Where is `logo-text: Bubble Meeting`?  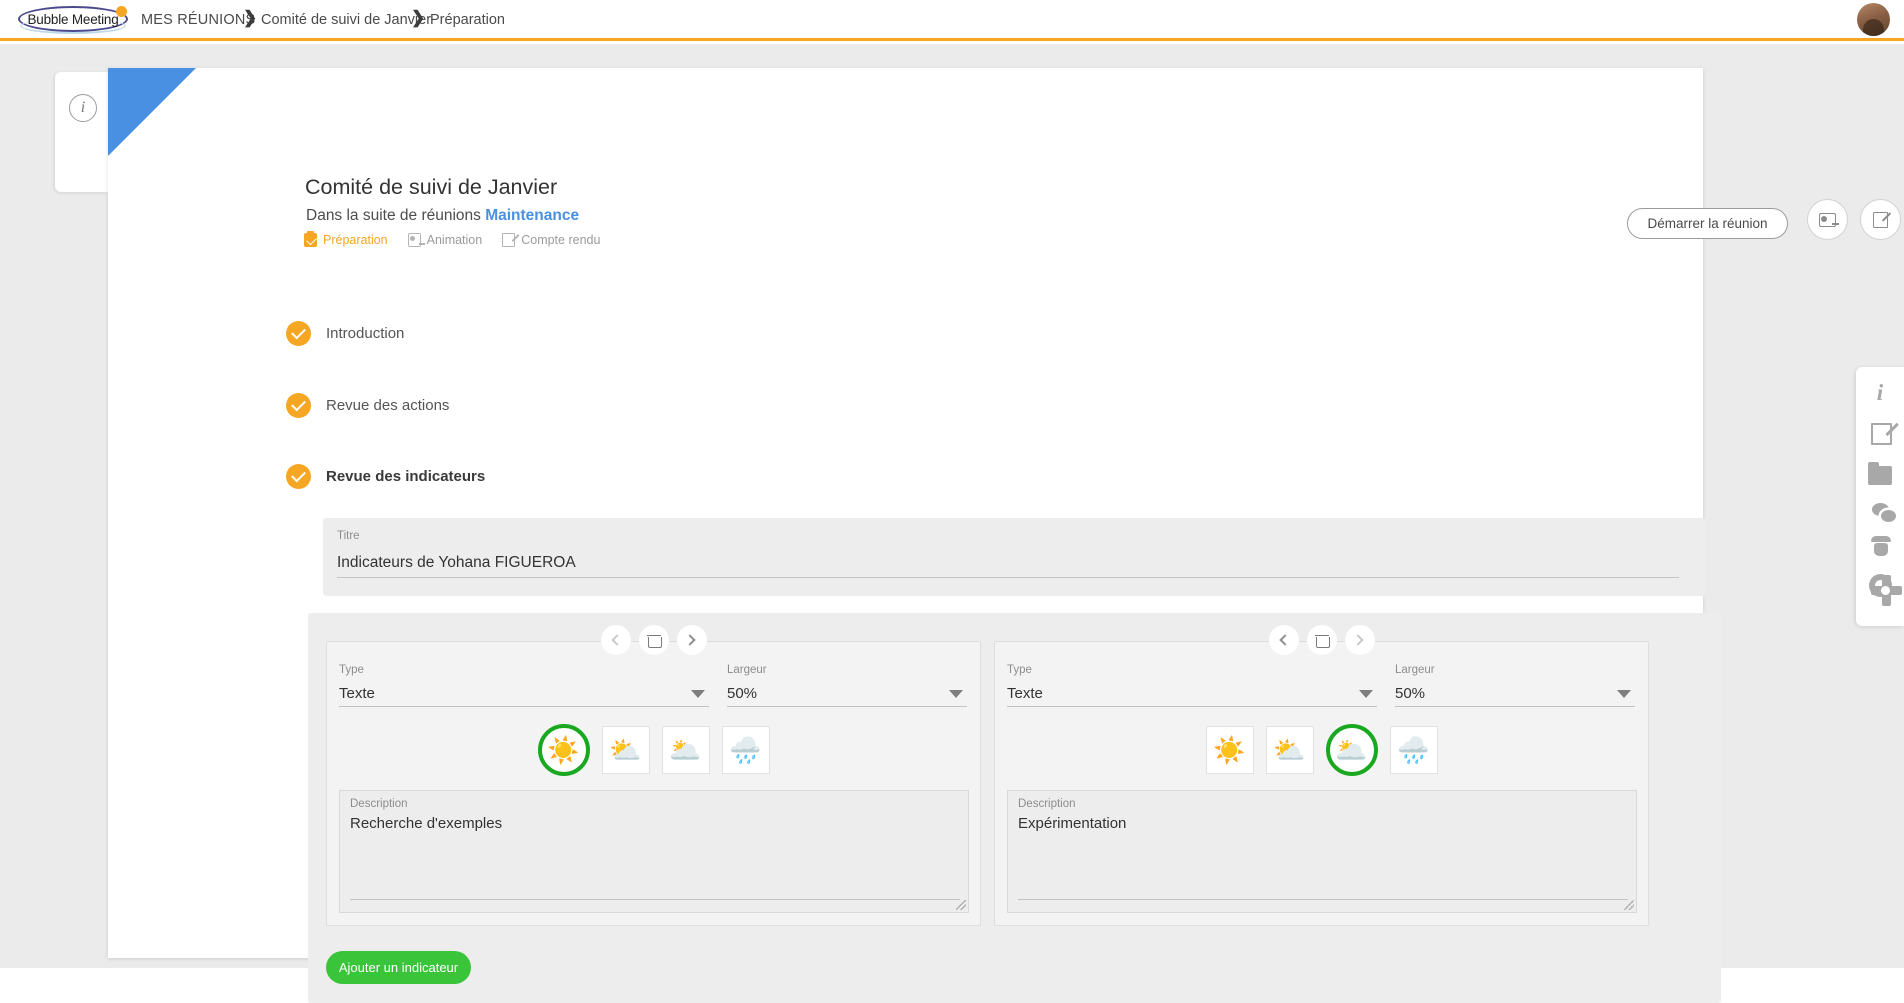 logo-text: Bubble Meeting is located at coordinates (73, 19).